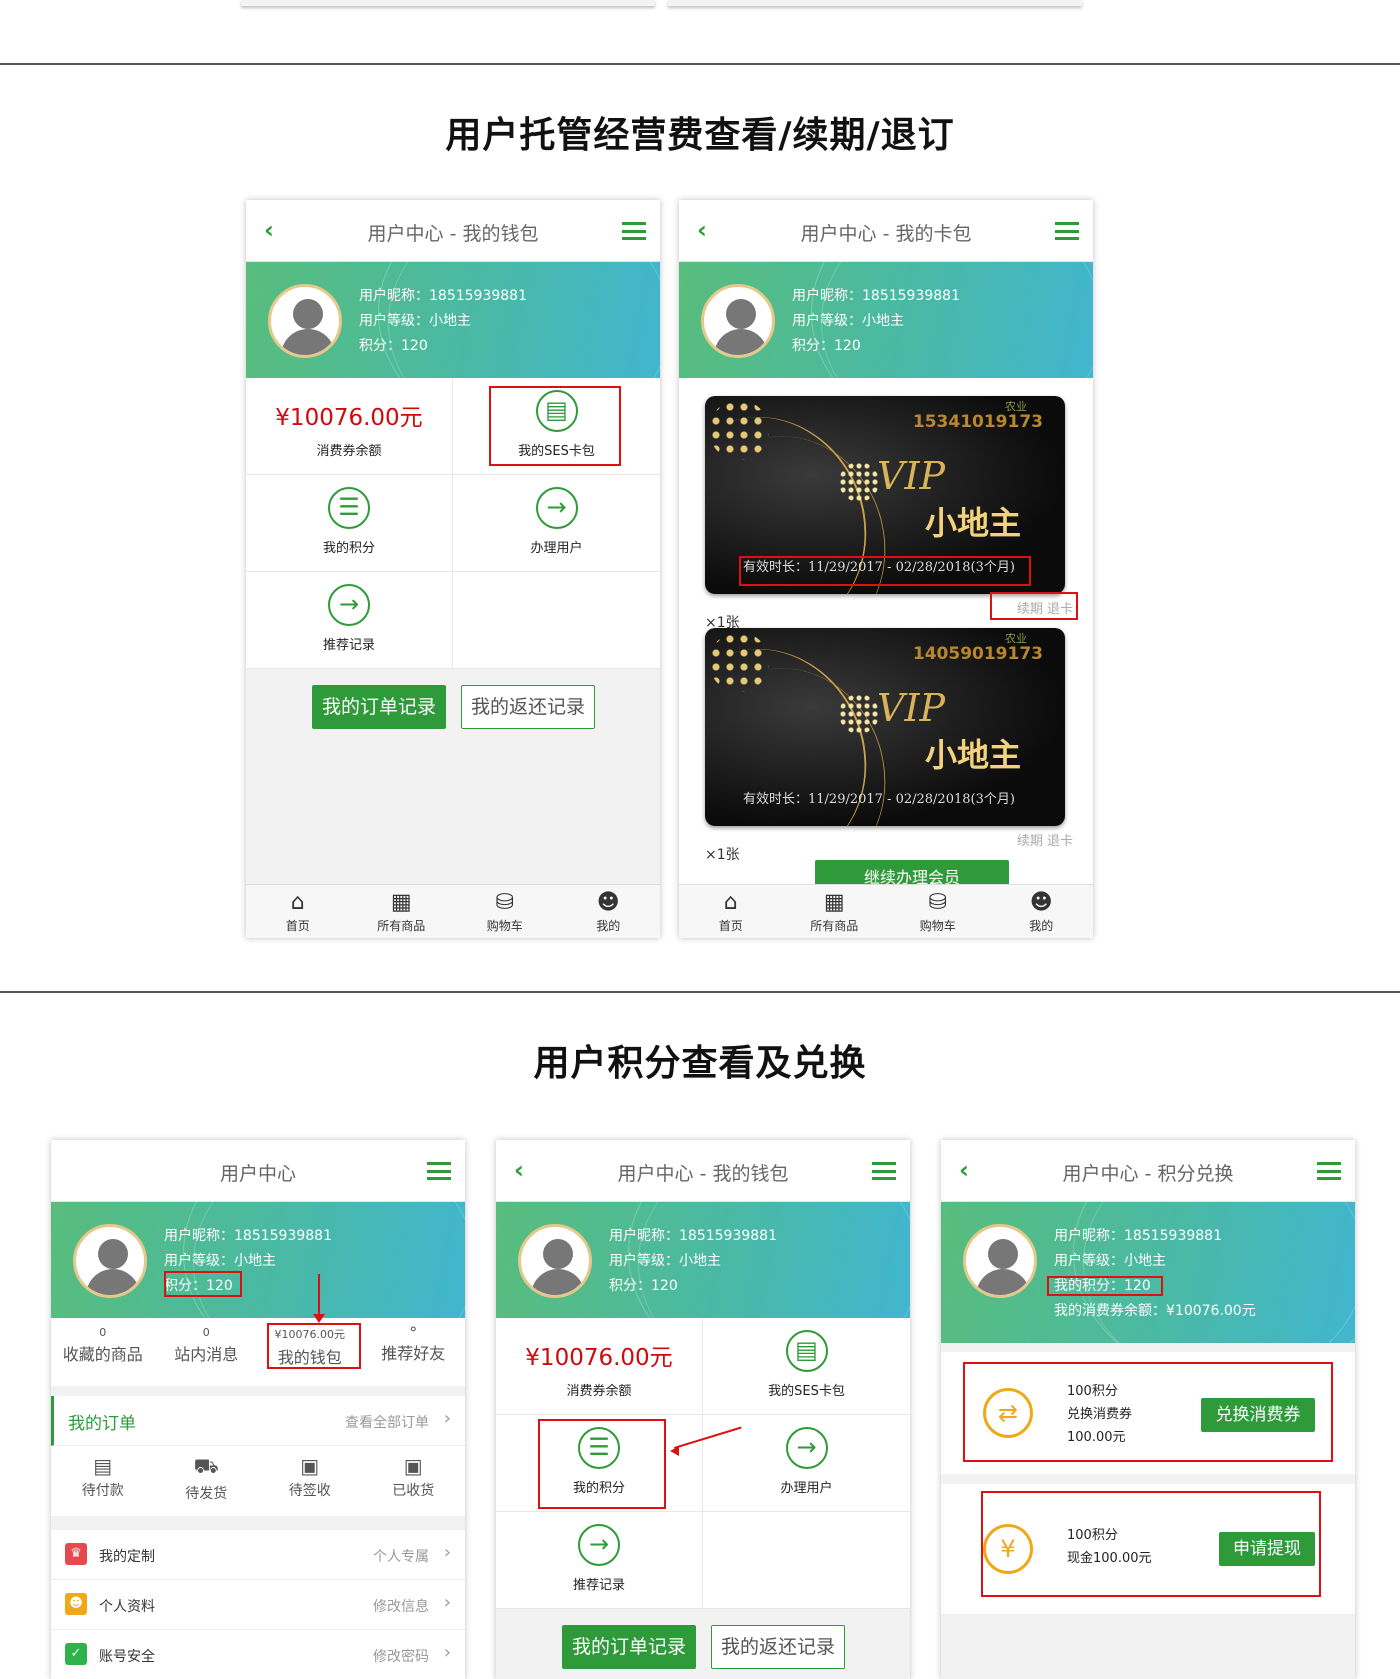  What do you see at coordinates (453, 231) in the screenshot?
I see `header: ‹ 用户中心 - 我的钱包` at bounding box center [453, 231].